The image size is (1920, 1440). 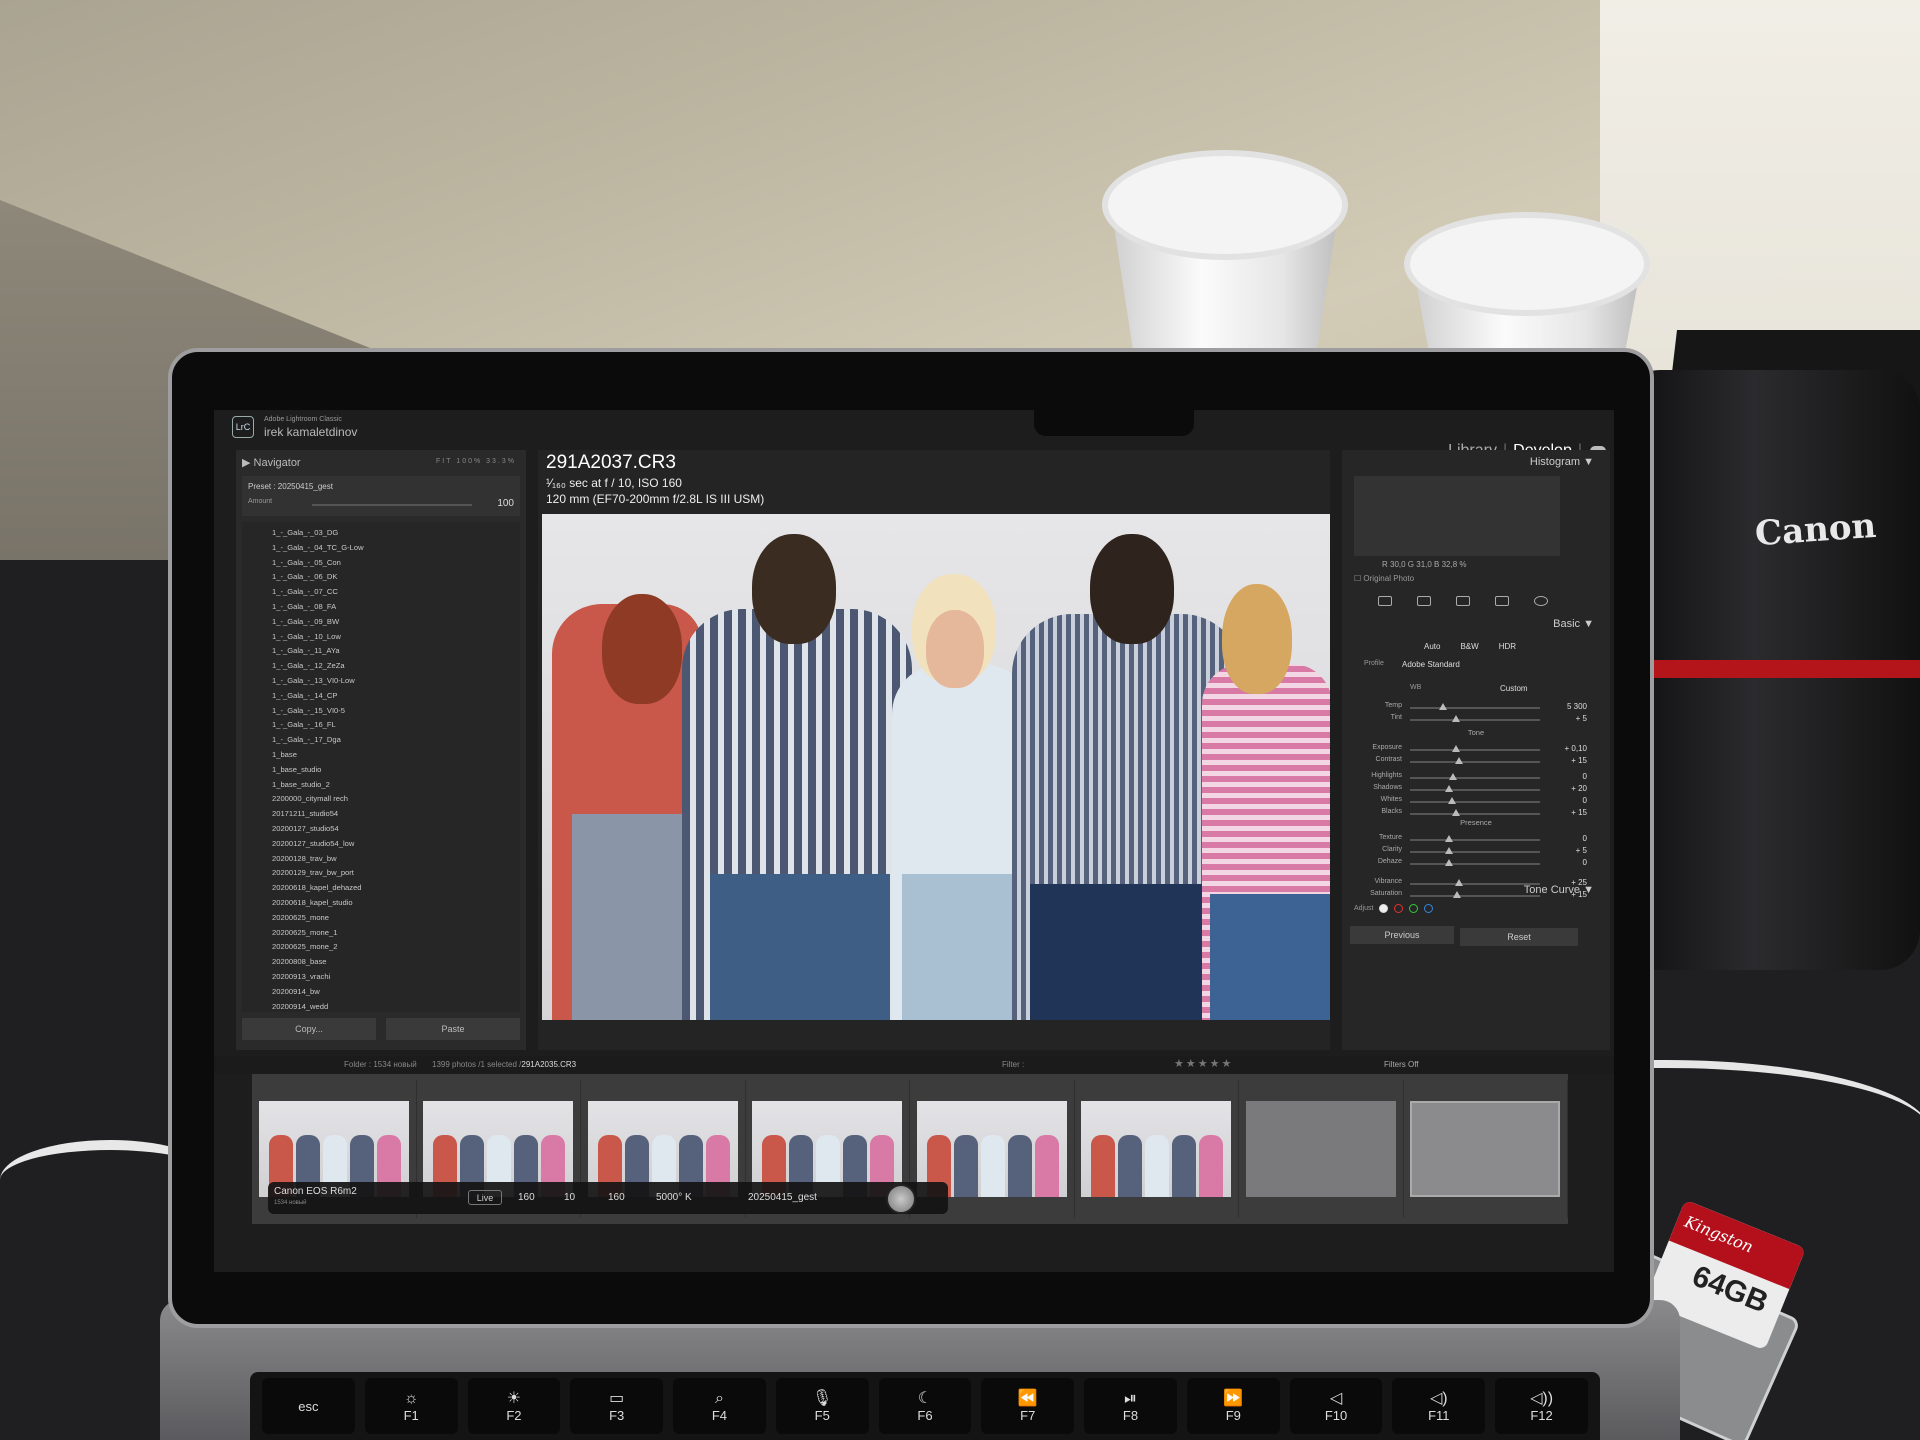 I want to click on slider-contrast: Contrast + 15, so click(x=1474, y=762).